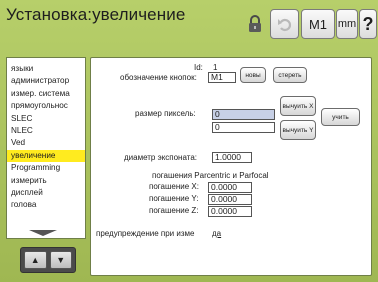 This screenshot has width=378, height=282. I want to click on diameter-label: диаметр экспоната:, so click(160, 157).